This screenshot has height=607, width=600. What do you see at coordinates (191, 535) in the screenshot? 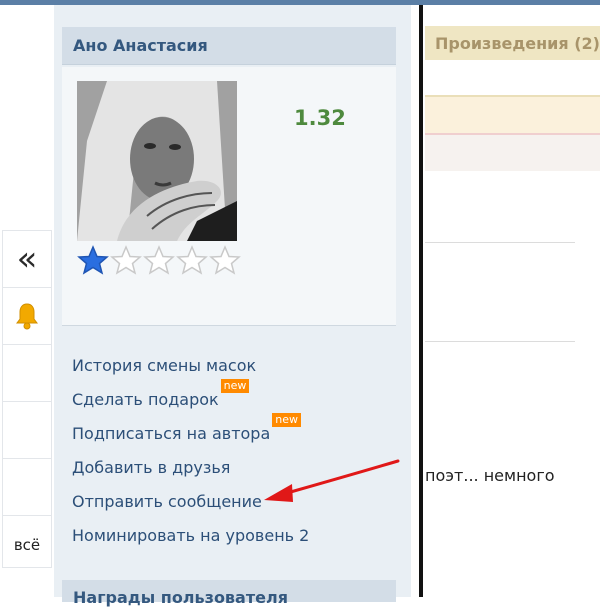
I see `profile-action-label: Номинировать на уровень 2` at bounding box center [191, 535].